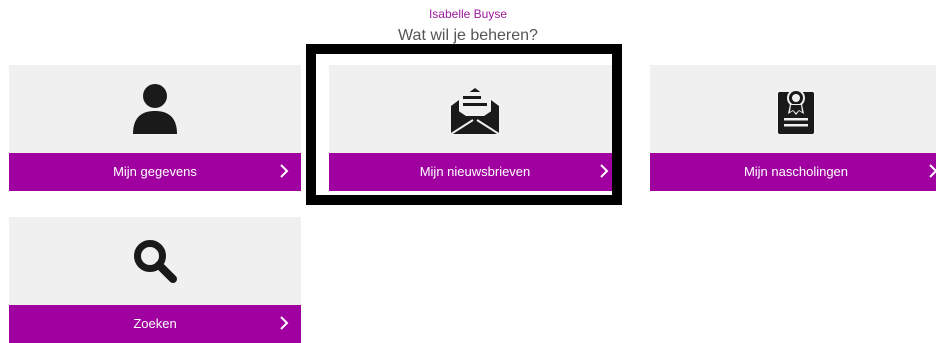 The height and width of the screenshot is (343, 936). I want to click on tile-label: Mijn gegevens, so click(155, 171).